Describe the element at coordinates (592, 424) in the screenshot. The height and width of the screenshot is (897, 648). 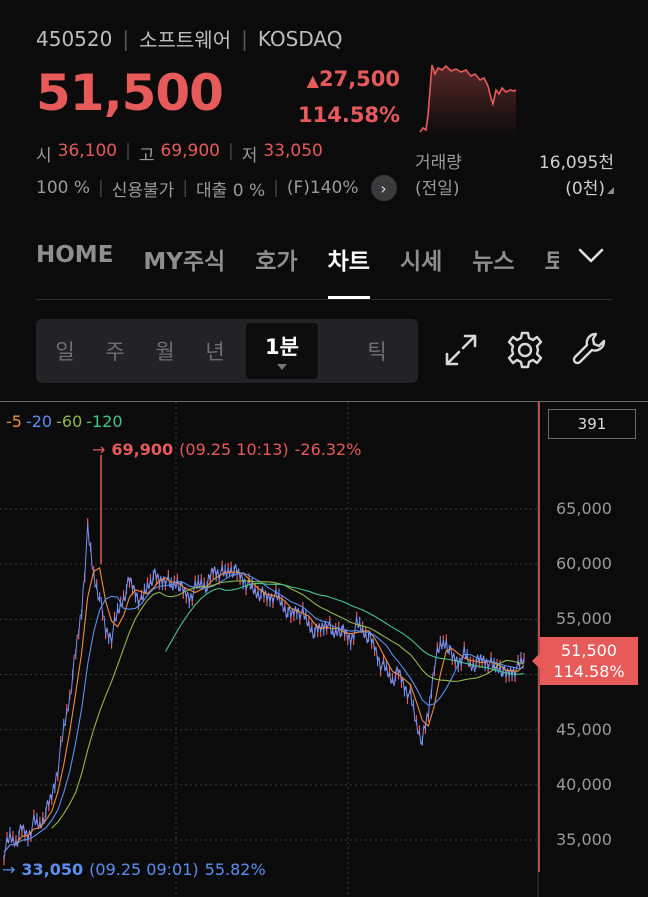
I see `crosshair-value-box: 391` at that location.